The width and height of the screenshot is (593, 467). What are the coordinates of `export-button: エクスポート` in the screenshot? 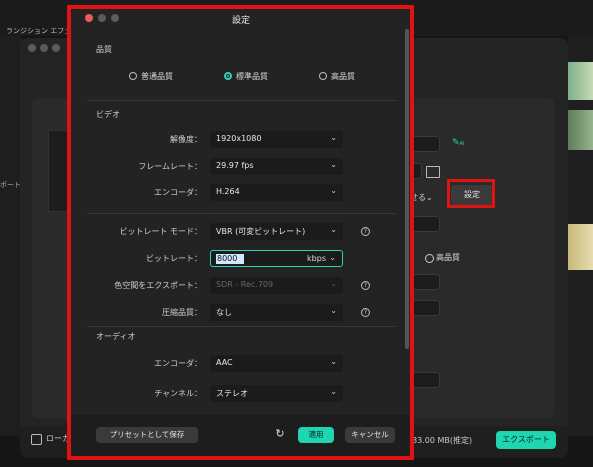 It's located at (526, 440).